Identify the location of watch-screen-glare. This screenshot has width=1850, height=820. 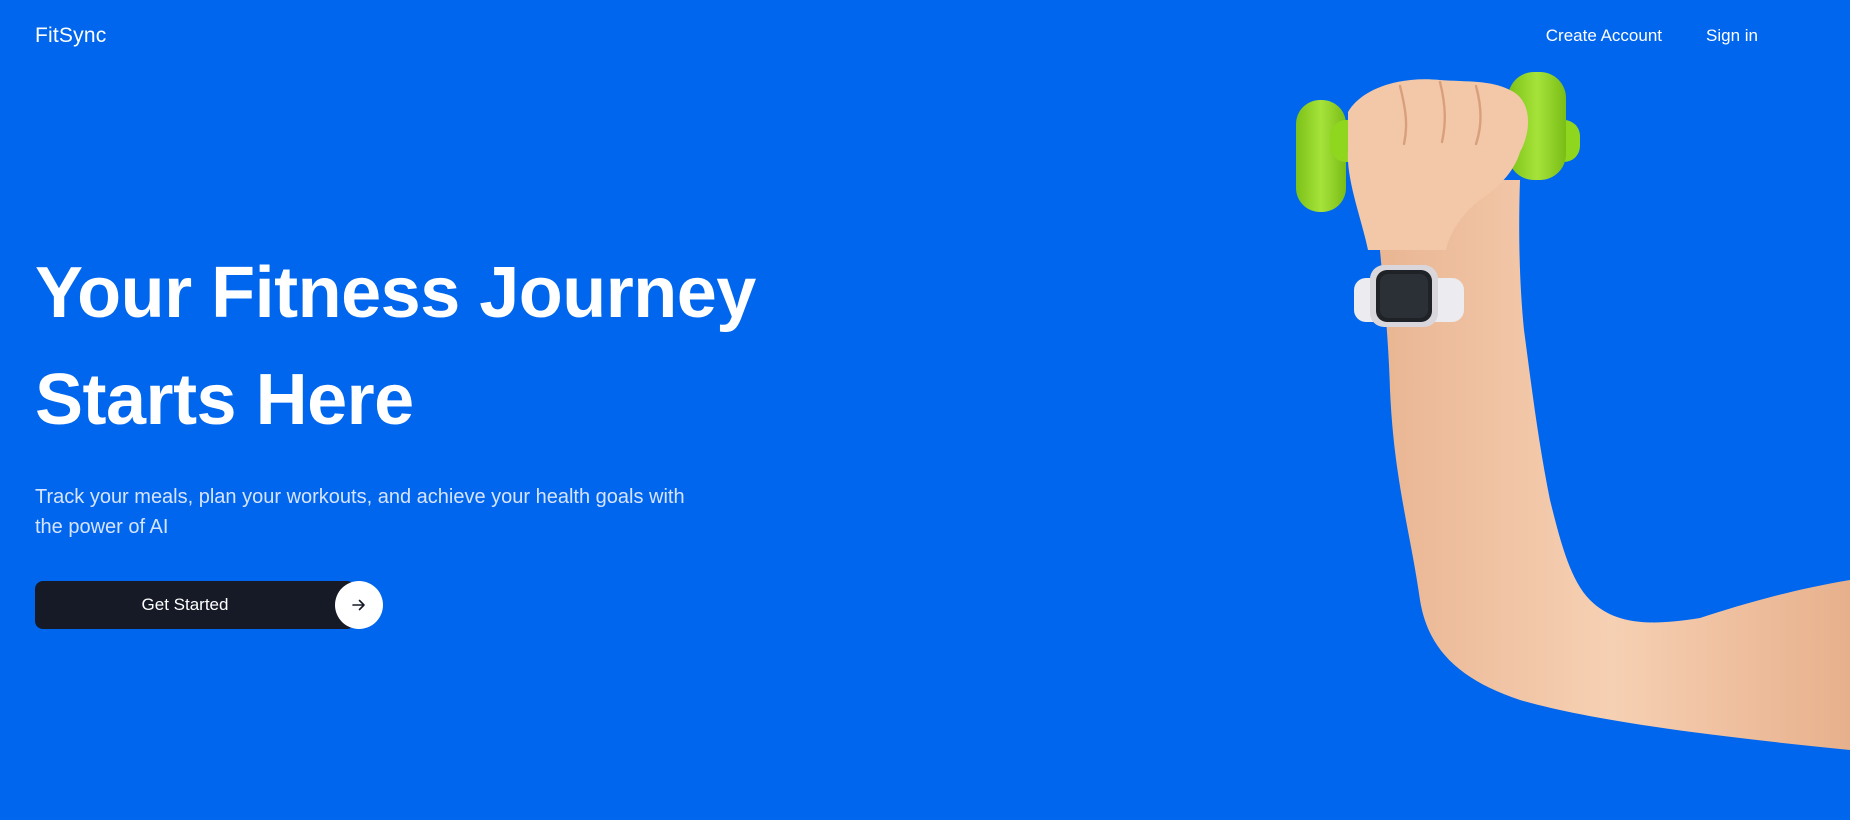
(1404, 296).